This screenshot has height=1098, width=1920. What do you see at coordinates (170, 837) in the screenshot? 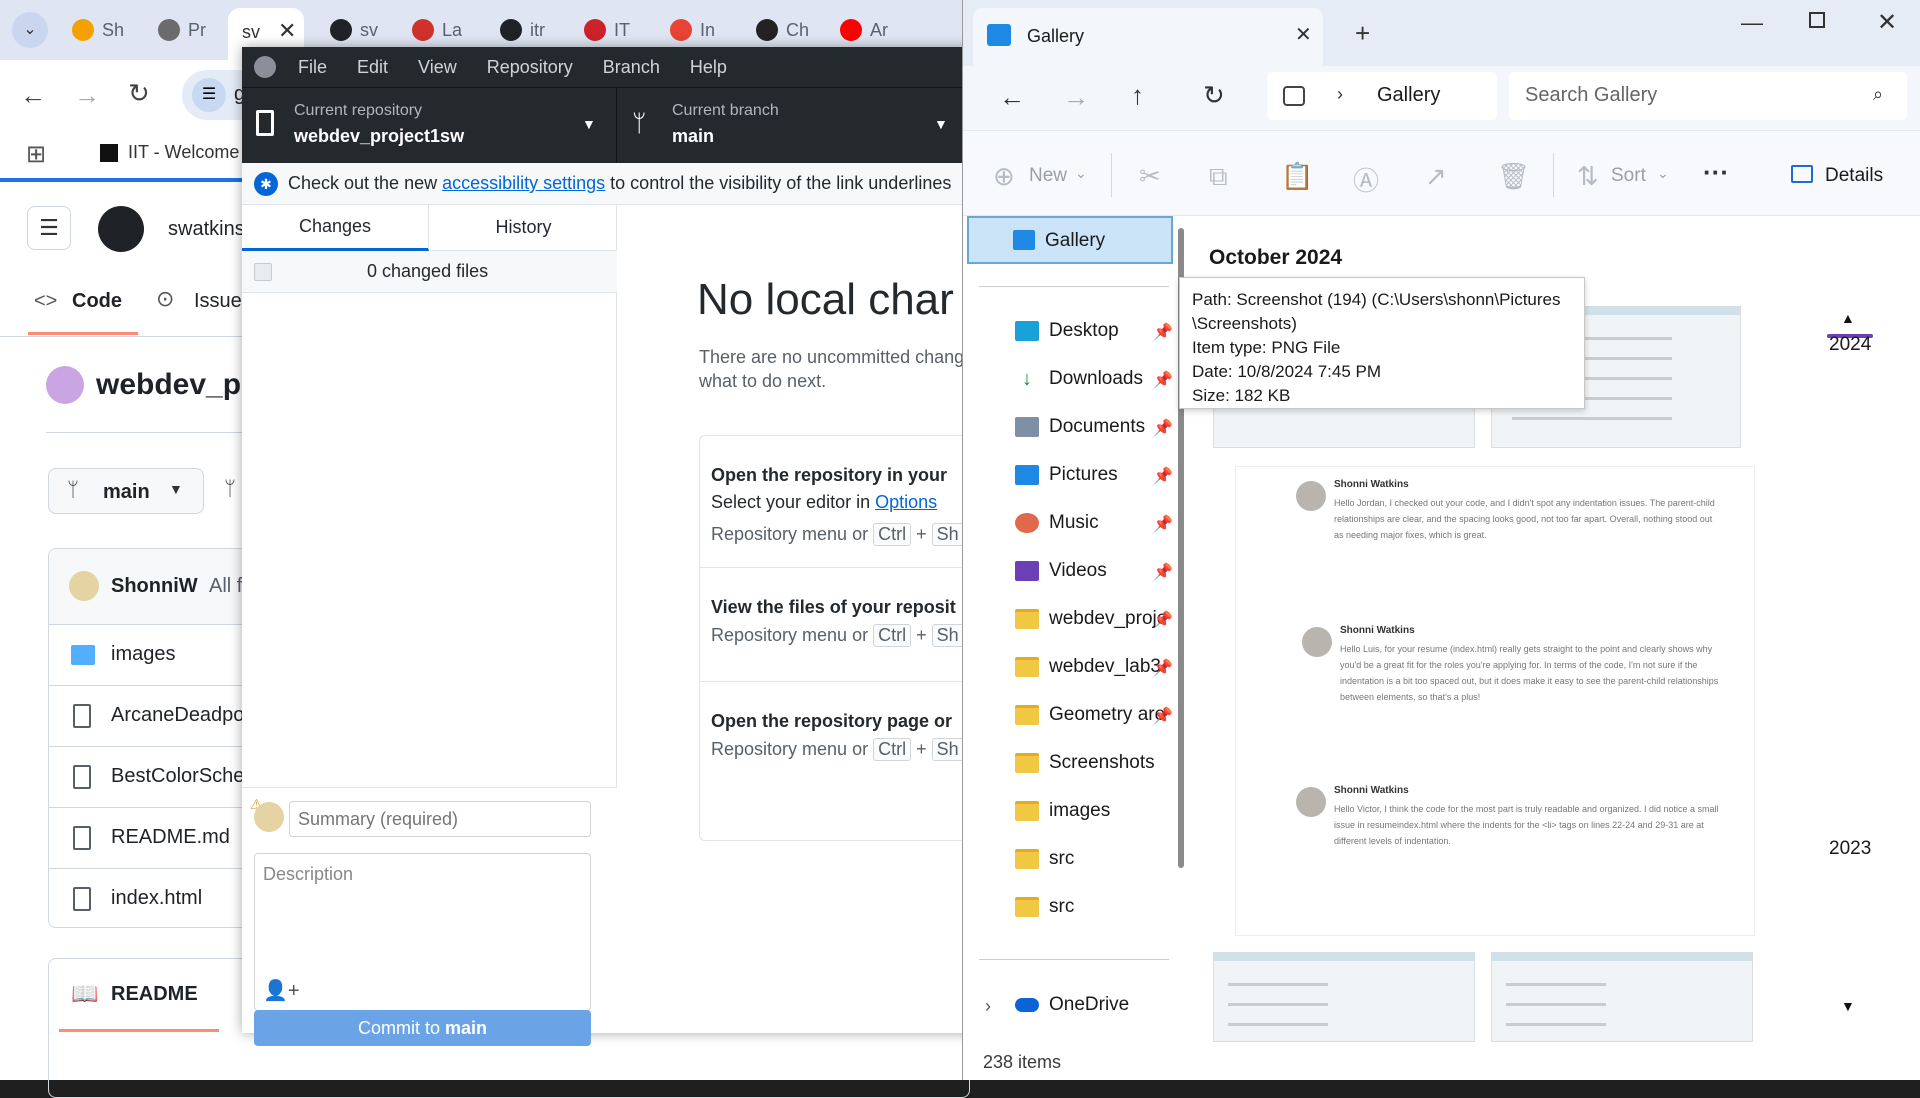
I see `file-name: README.md` at bounding box center [170, 837].